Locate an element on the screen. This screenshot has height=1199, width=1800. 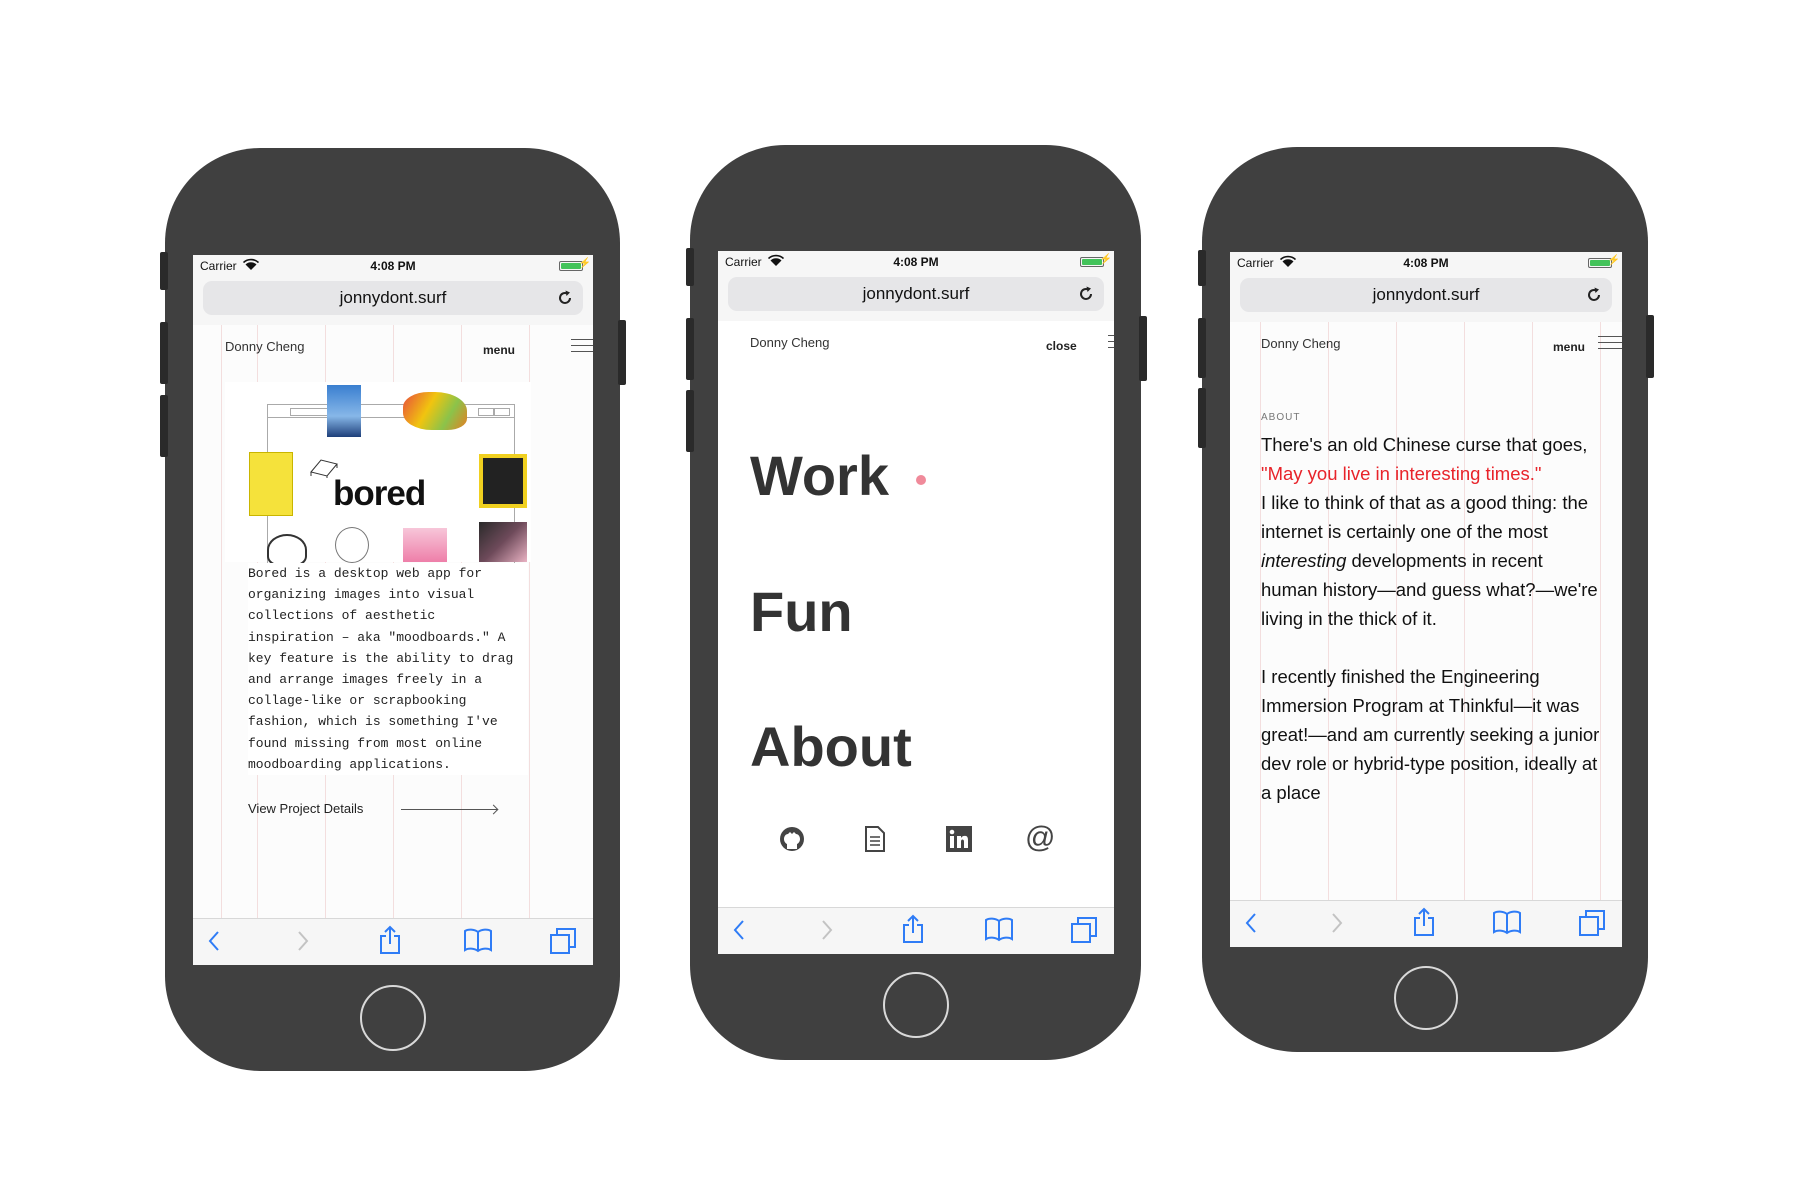
yellow-poster-thumbnail is located at coordinates (271, 484).